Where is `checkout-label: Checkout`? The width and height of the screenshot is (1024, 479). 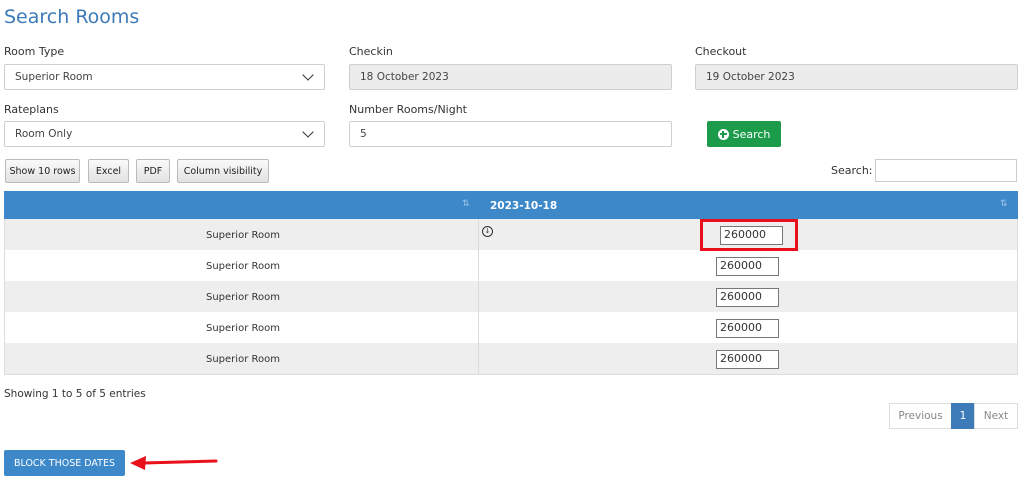 checkout-label: Checkout is located at coordinates (721, 51).